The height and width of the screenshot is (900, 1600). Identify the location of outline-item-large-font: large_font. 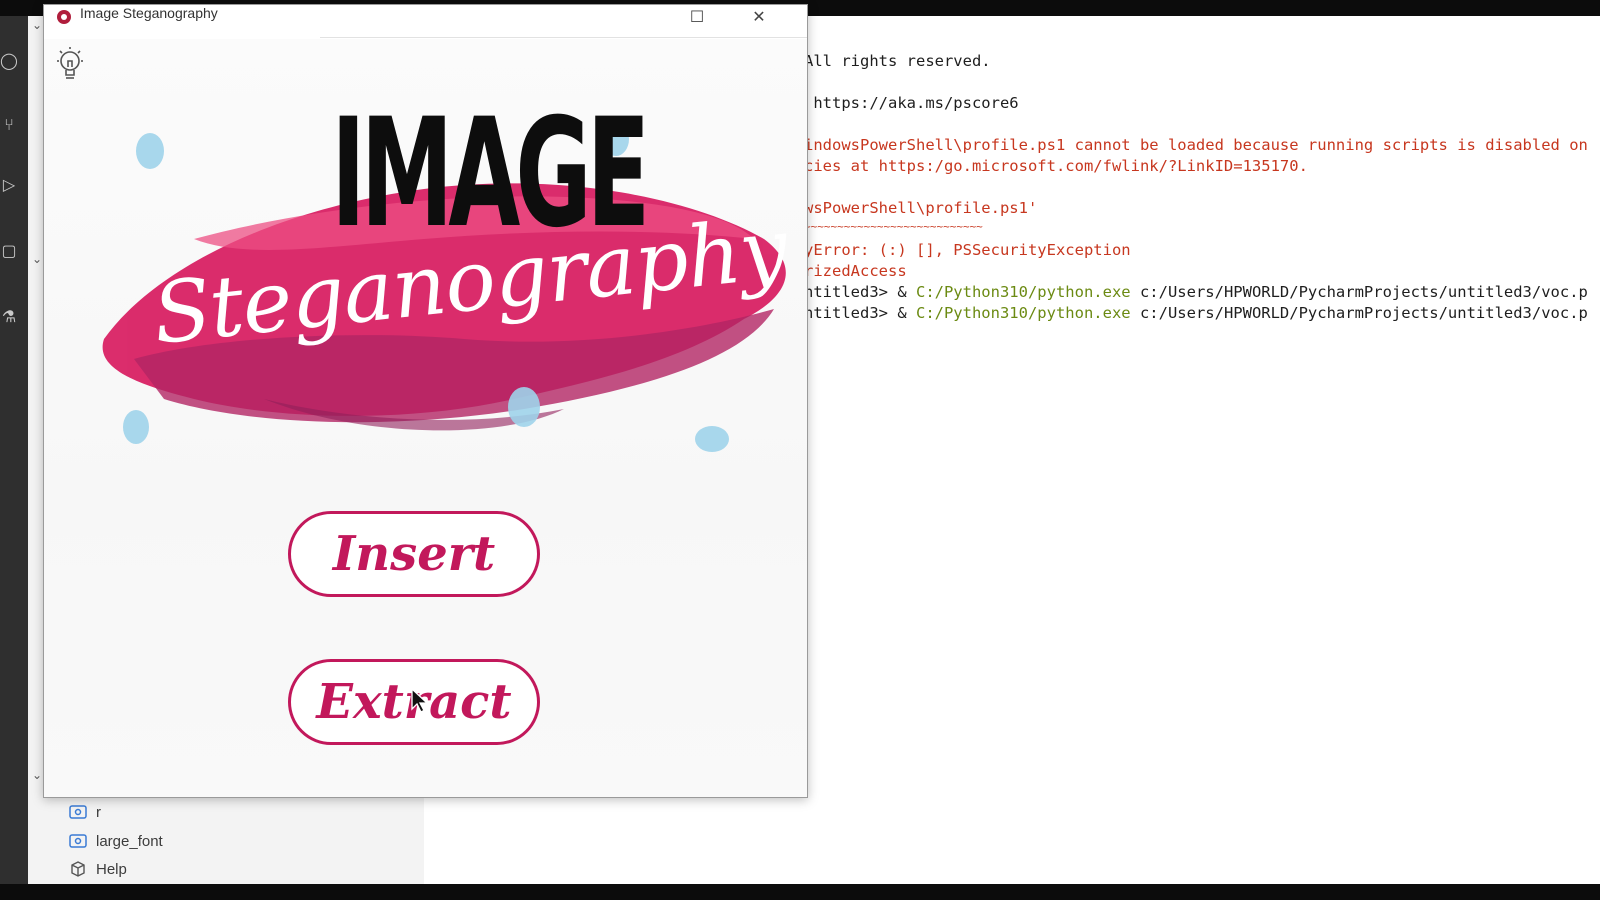
(115, 841).